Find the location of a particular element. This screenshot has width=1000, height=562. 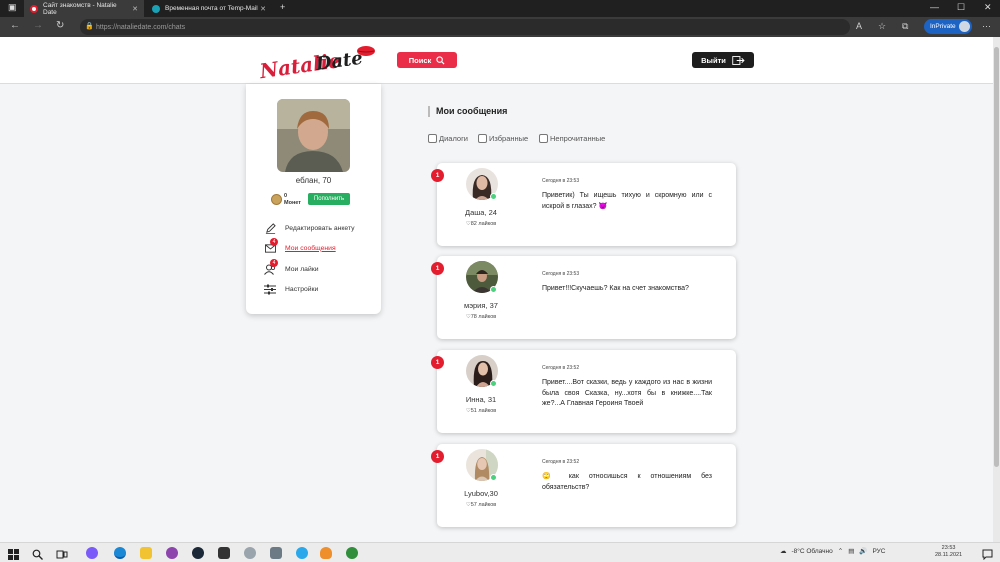

app-slate-icon is located at coordinates (276, 553).